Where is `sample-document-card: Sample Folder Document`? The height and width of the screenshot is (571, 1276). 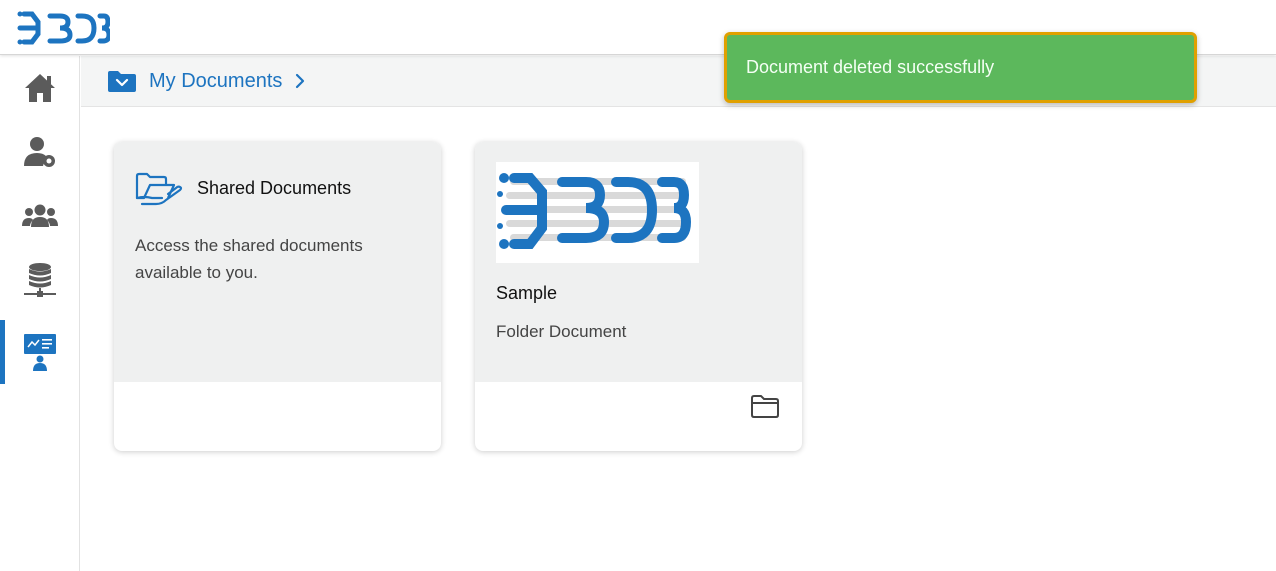
sample-document-card: Sample Folder Document is located at coordinates (638, 296).